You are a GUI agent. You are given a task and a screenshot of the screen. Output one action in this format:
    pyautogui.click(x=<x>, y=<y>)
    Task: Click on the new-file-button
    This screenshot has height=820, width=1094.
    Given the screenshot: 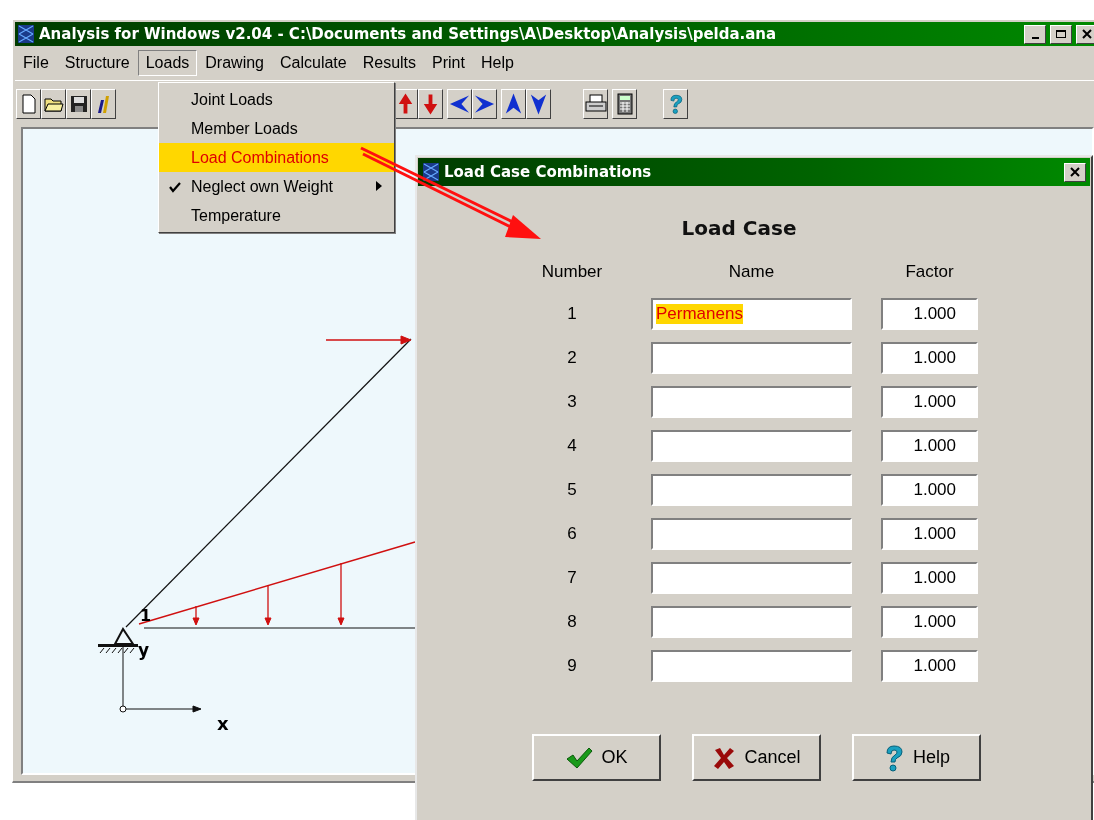 What is the action you would take?
    pyautogui.click(x=28, y=104)
    